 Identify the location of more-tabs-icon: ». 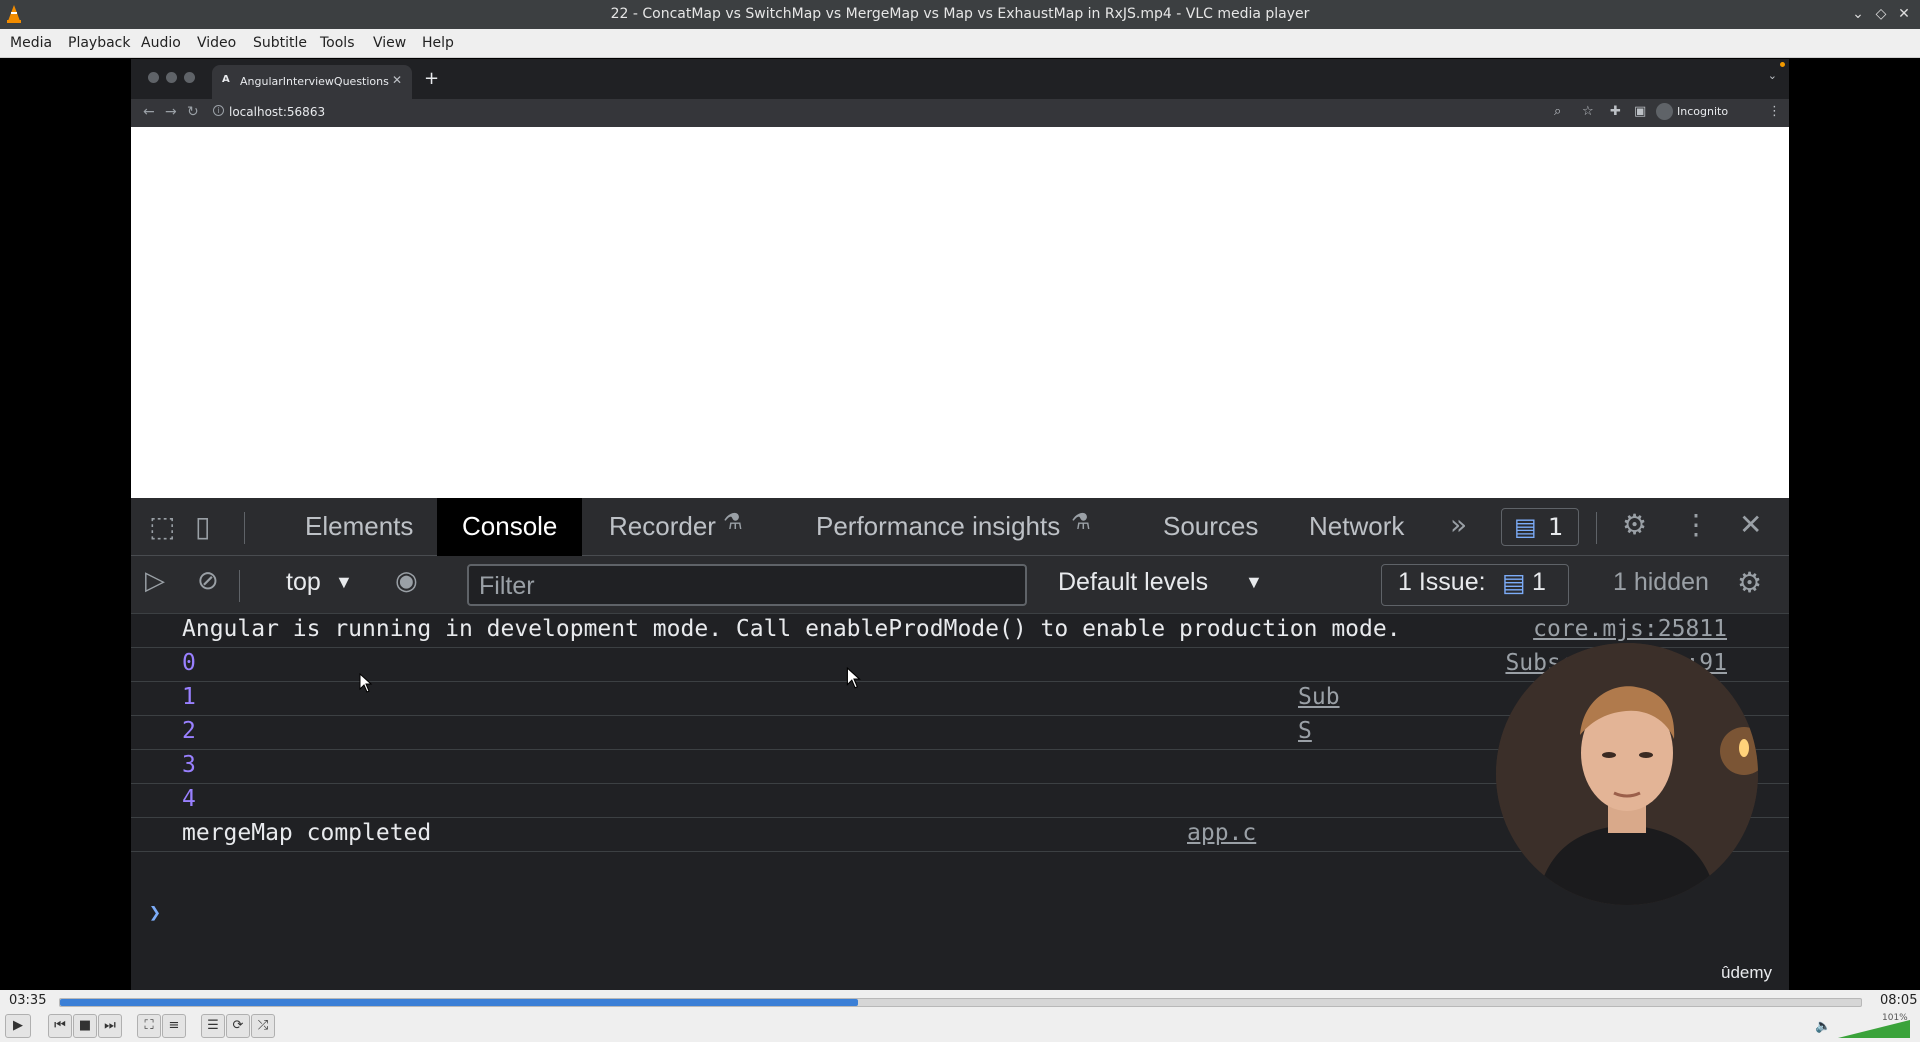
(1459, 524).